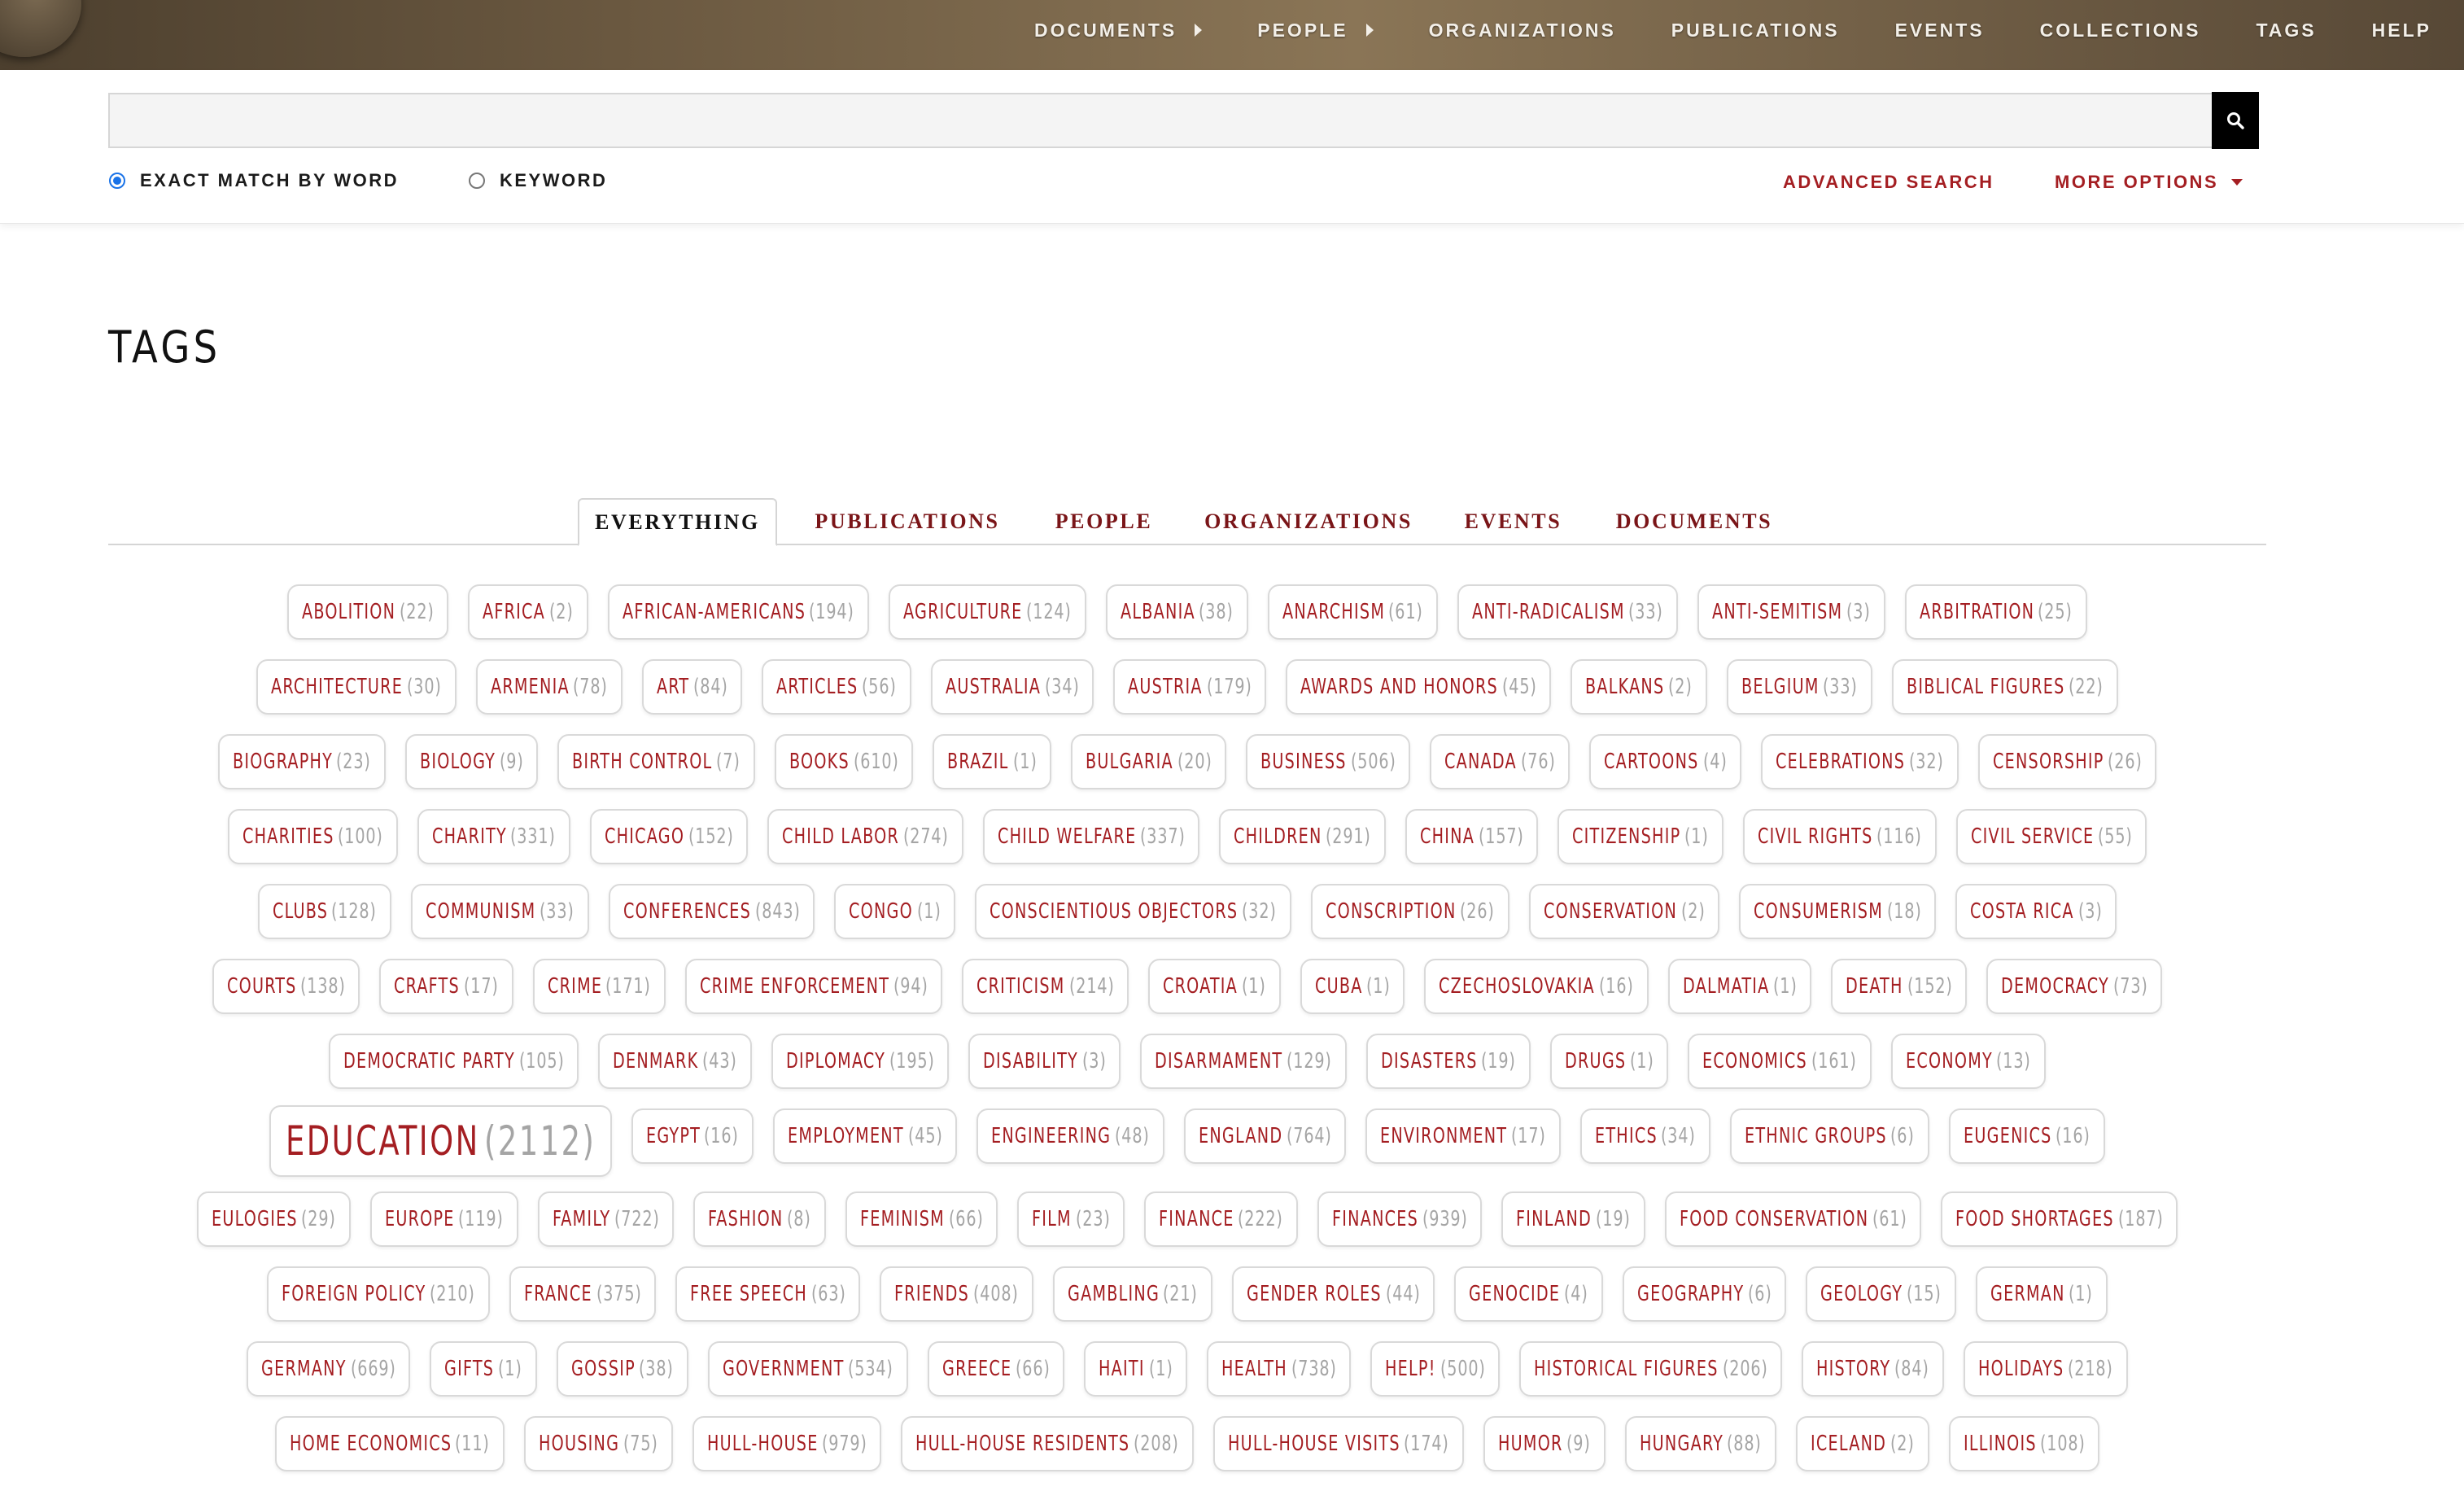 Image resolution: width=2464 pixels, height=1491 pixels. I want to click on tag-humor: HUMOR (9), so click(1544, 1443).